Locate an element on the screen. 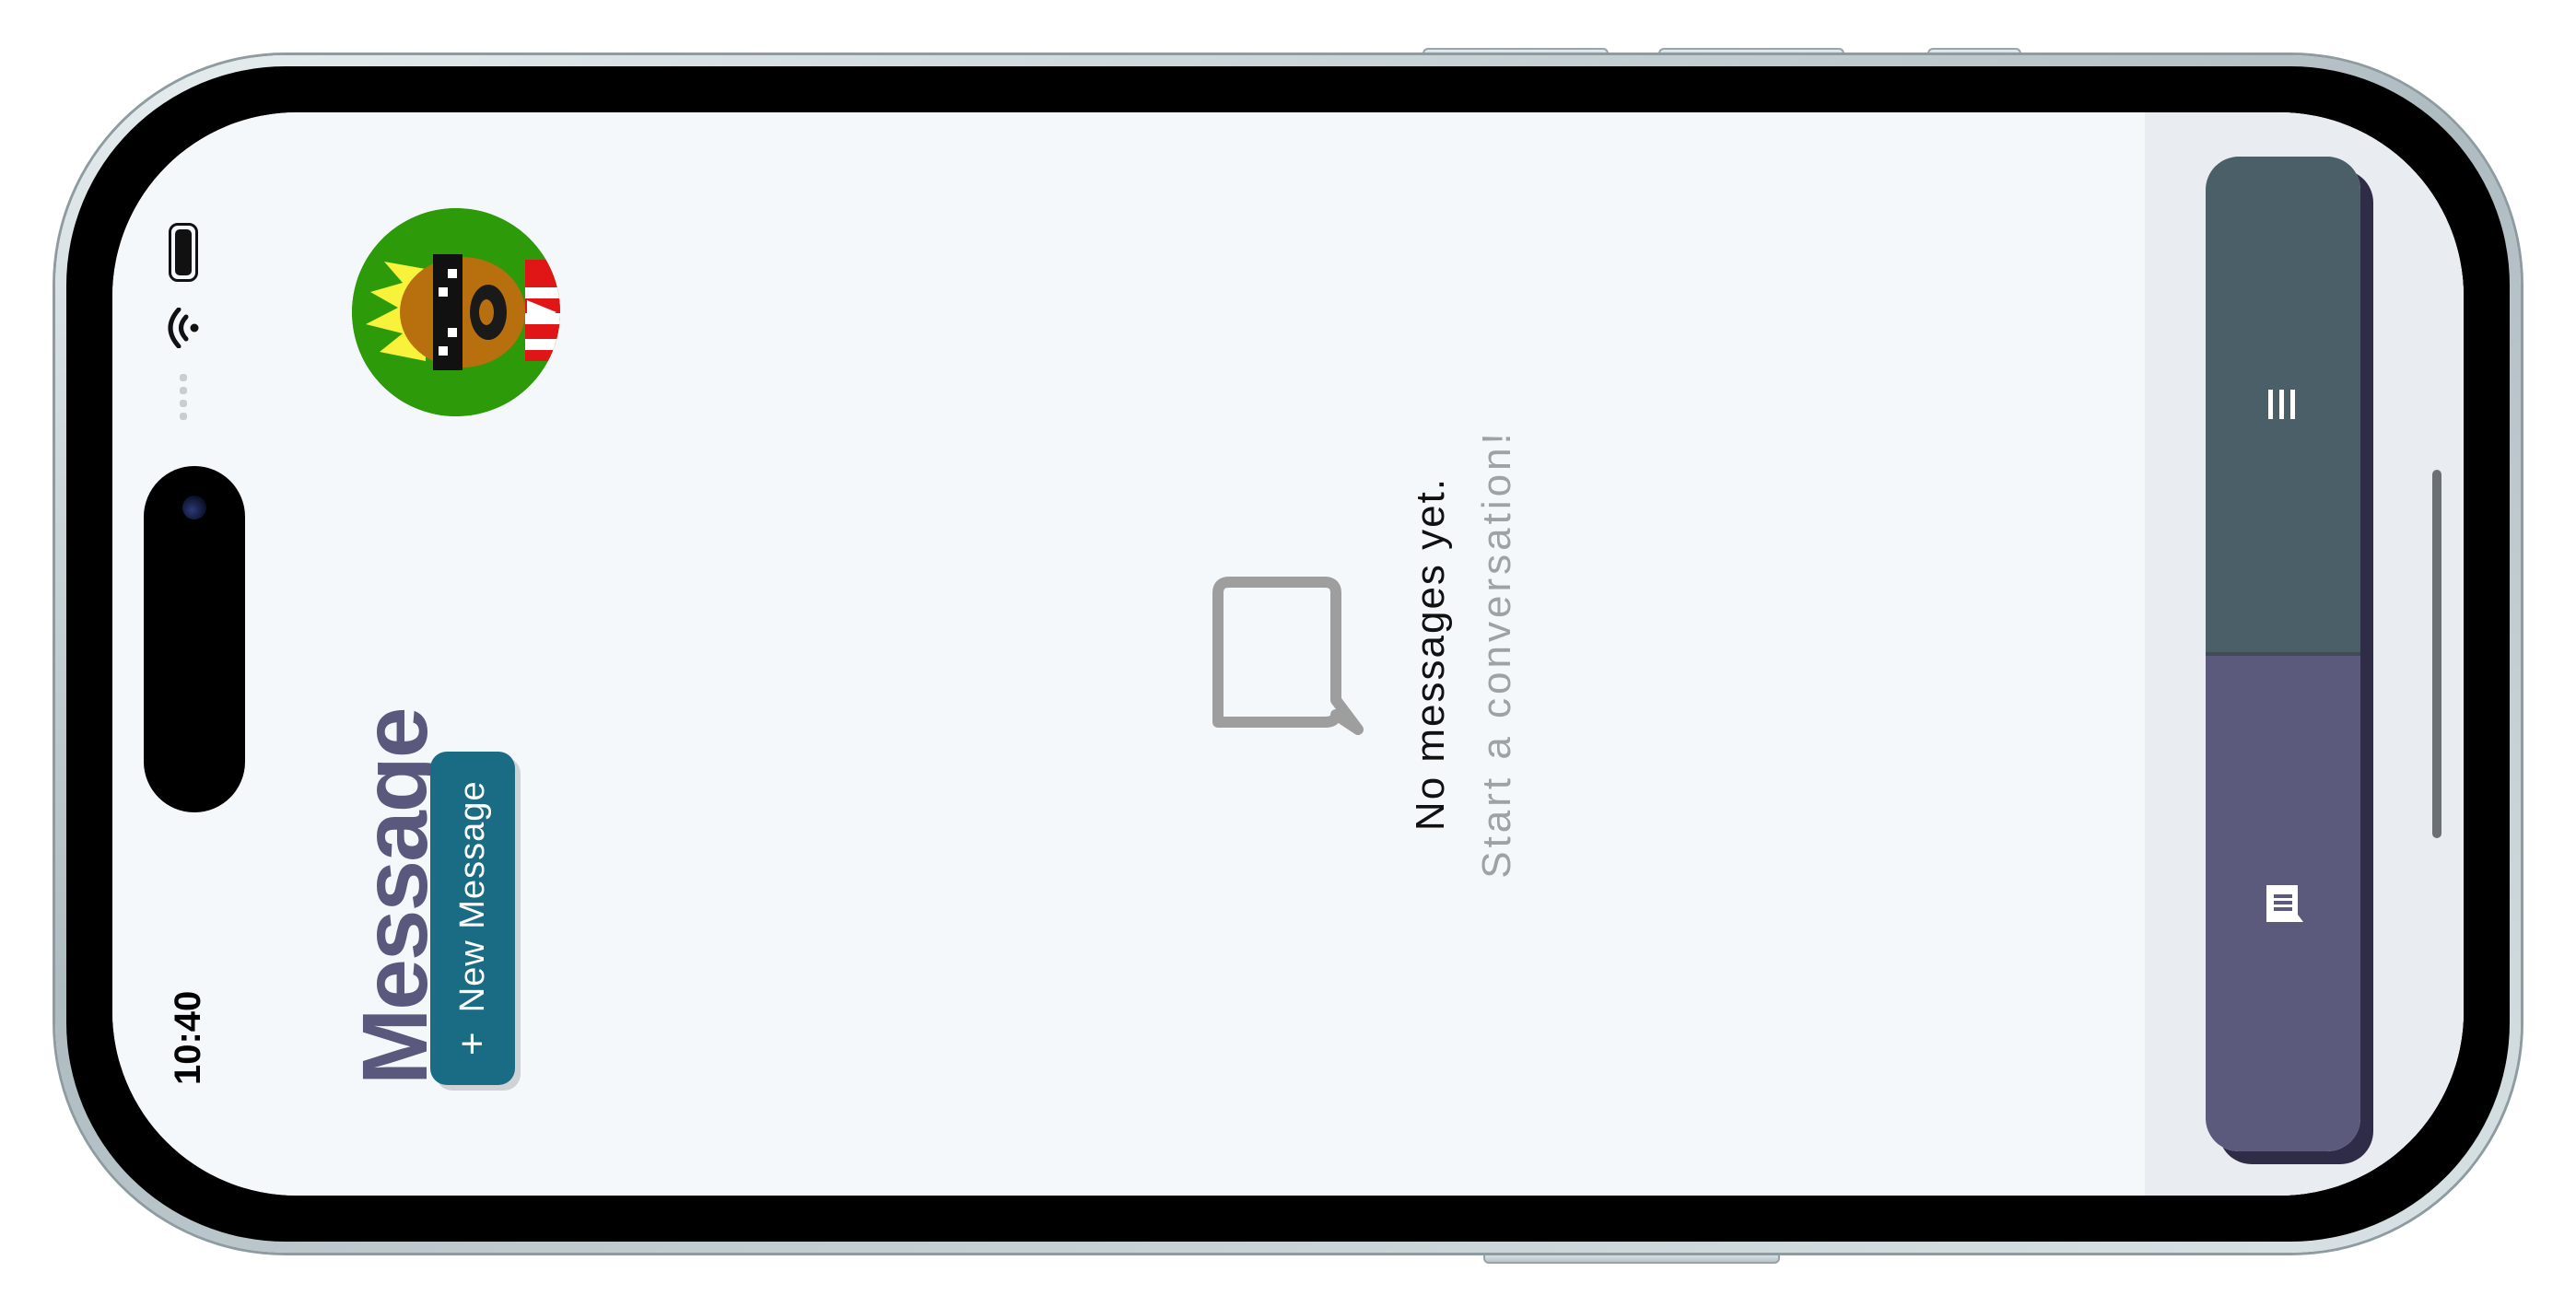  menu-icon is located at coordinates (2281, 404).